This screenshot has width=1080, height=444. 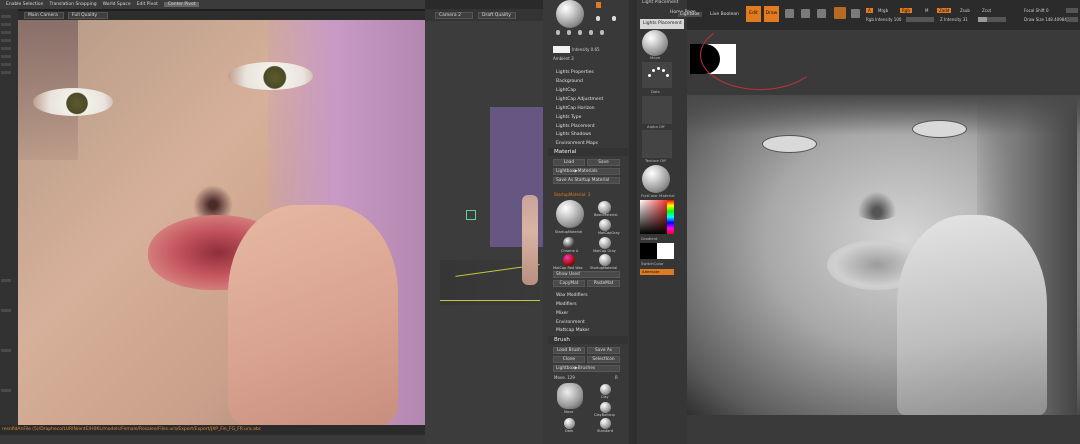 I want to click on menu-background: Background, so click(x=569, y=81).